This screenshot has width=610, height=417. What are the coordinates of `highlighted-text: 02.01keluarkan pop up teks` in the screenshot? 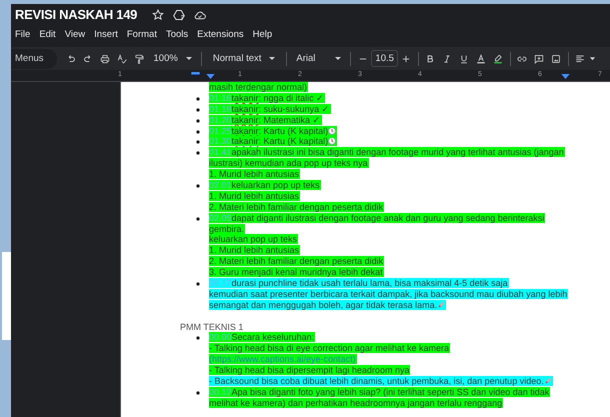 It's located at (265, 185).